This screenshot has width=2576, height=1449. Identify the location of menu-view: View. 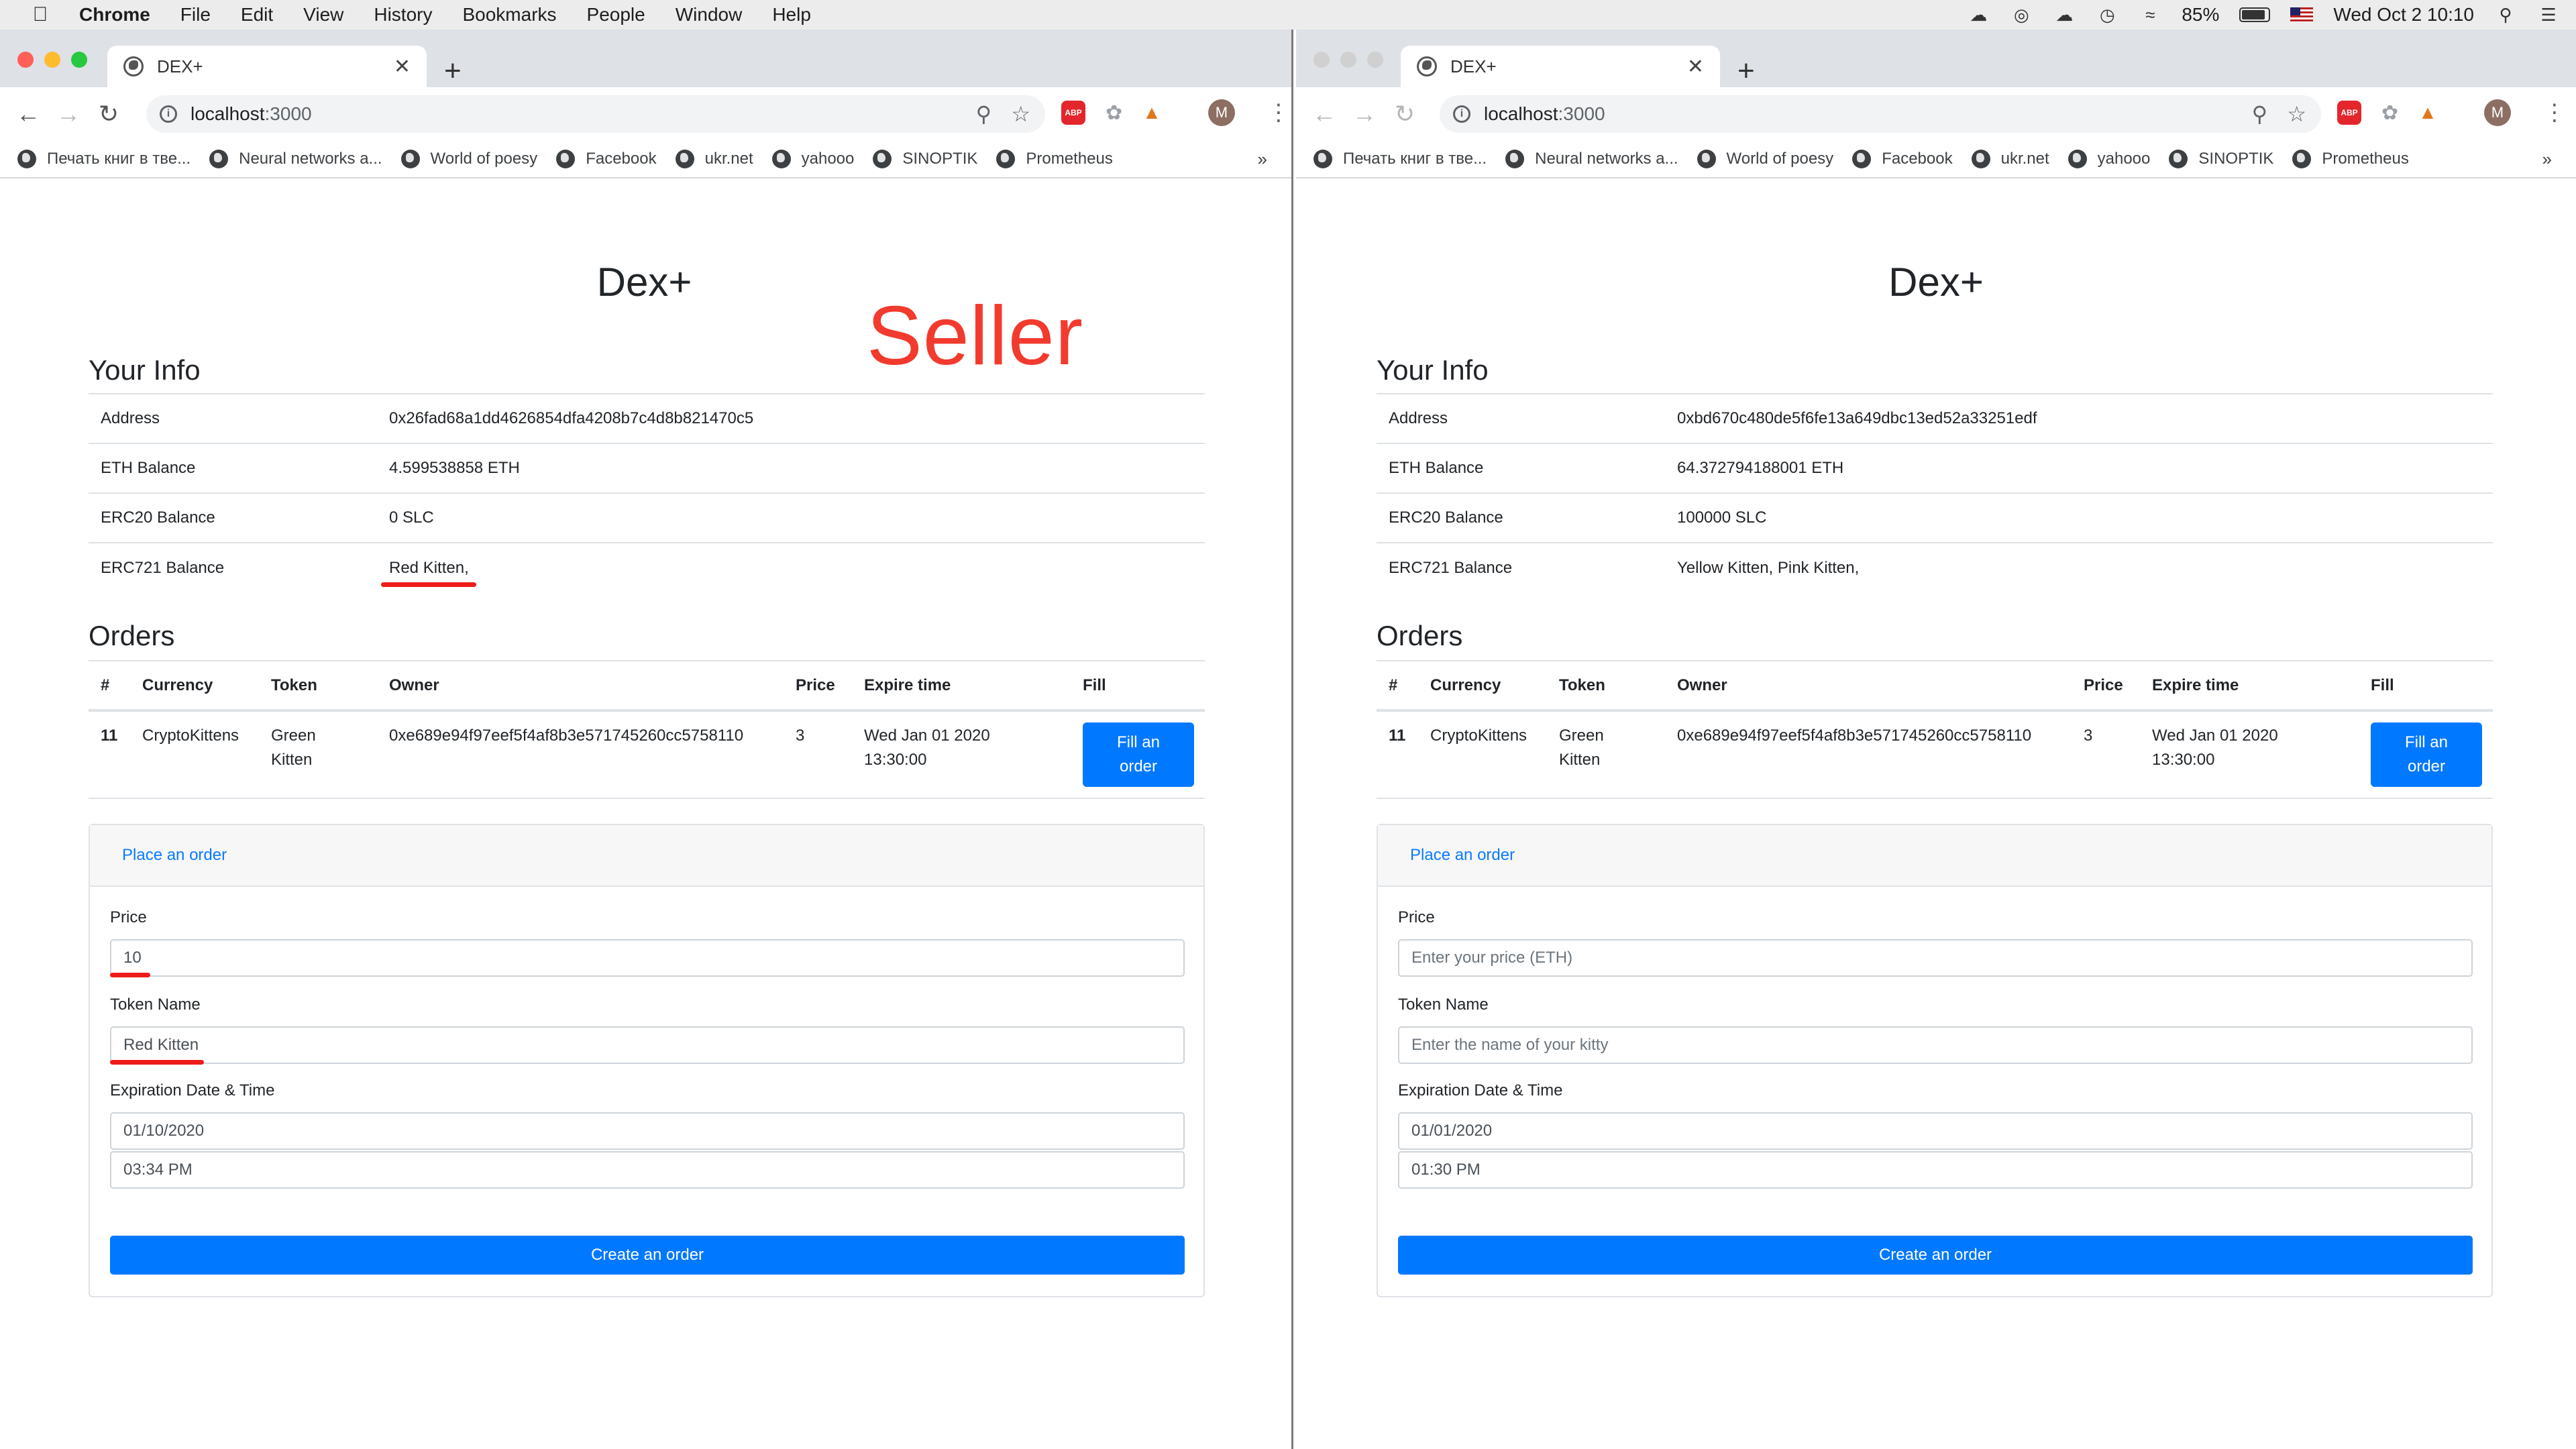
(323, 14).